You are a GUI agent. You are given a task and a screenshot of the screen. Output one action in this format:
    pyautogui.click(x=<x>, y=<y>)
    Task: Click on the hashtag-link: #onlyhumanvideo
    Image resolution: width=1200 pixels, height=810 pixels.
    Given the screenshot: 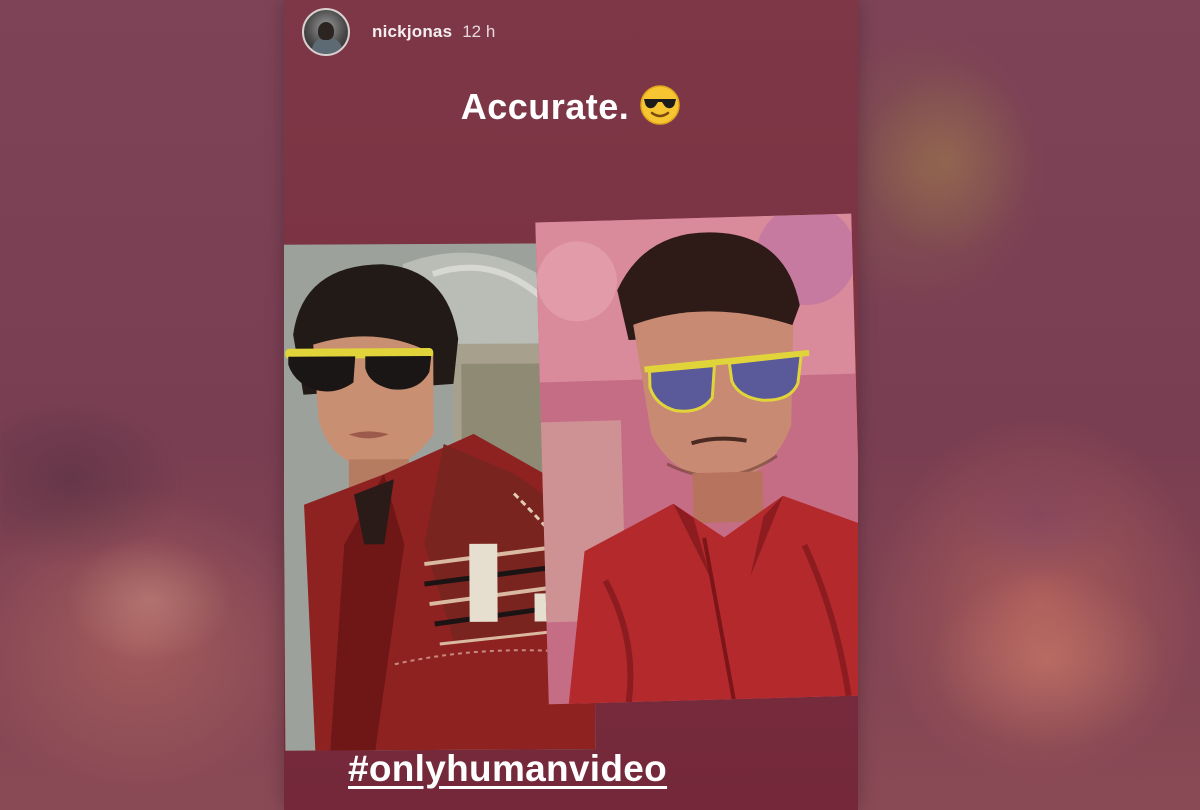 What is the action you would take?
    pyautogui.click(x=507, y=769)
    